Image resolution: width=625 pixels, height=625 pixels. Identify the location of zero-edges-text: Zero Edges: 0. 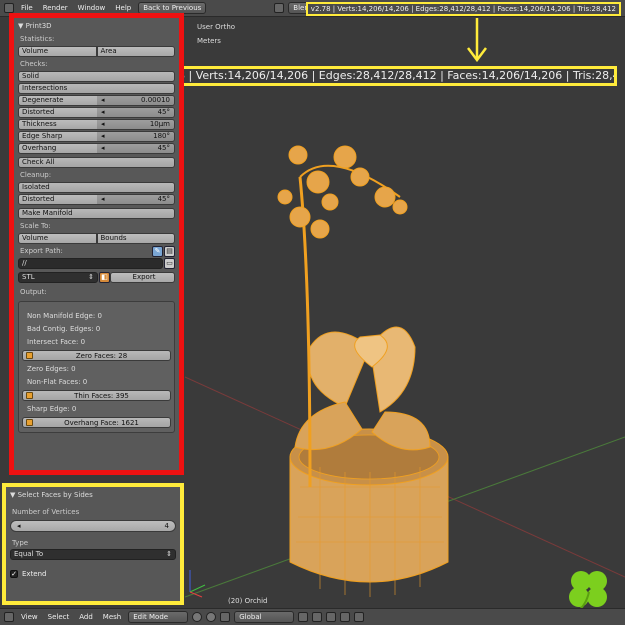
(51, 369).